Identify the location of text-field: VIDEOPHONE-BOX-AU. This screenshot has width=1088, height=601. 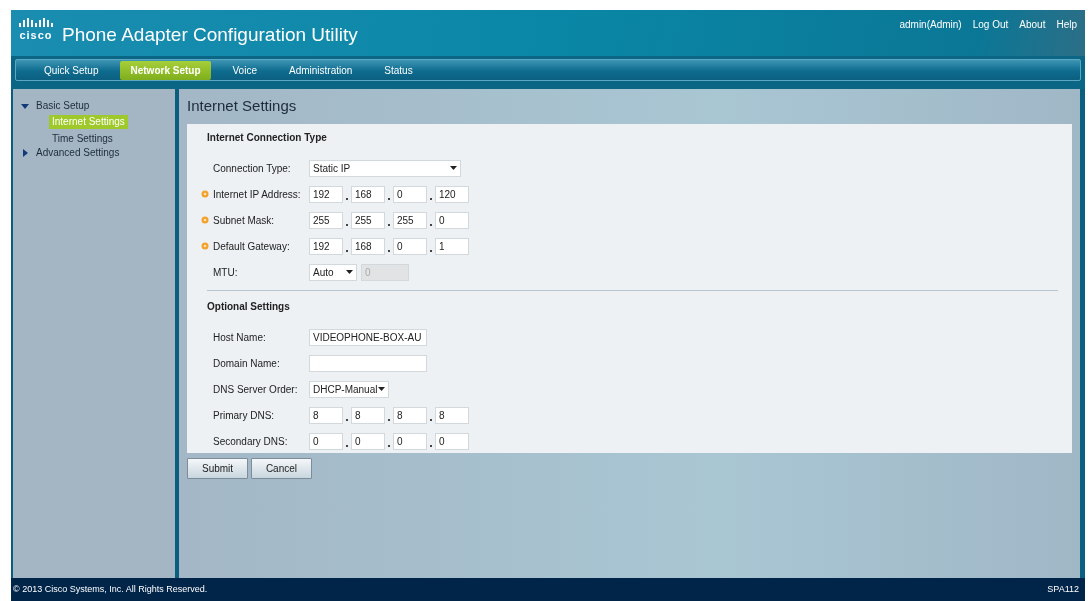
(368, 337).